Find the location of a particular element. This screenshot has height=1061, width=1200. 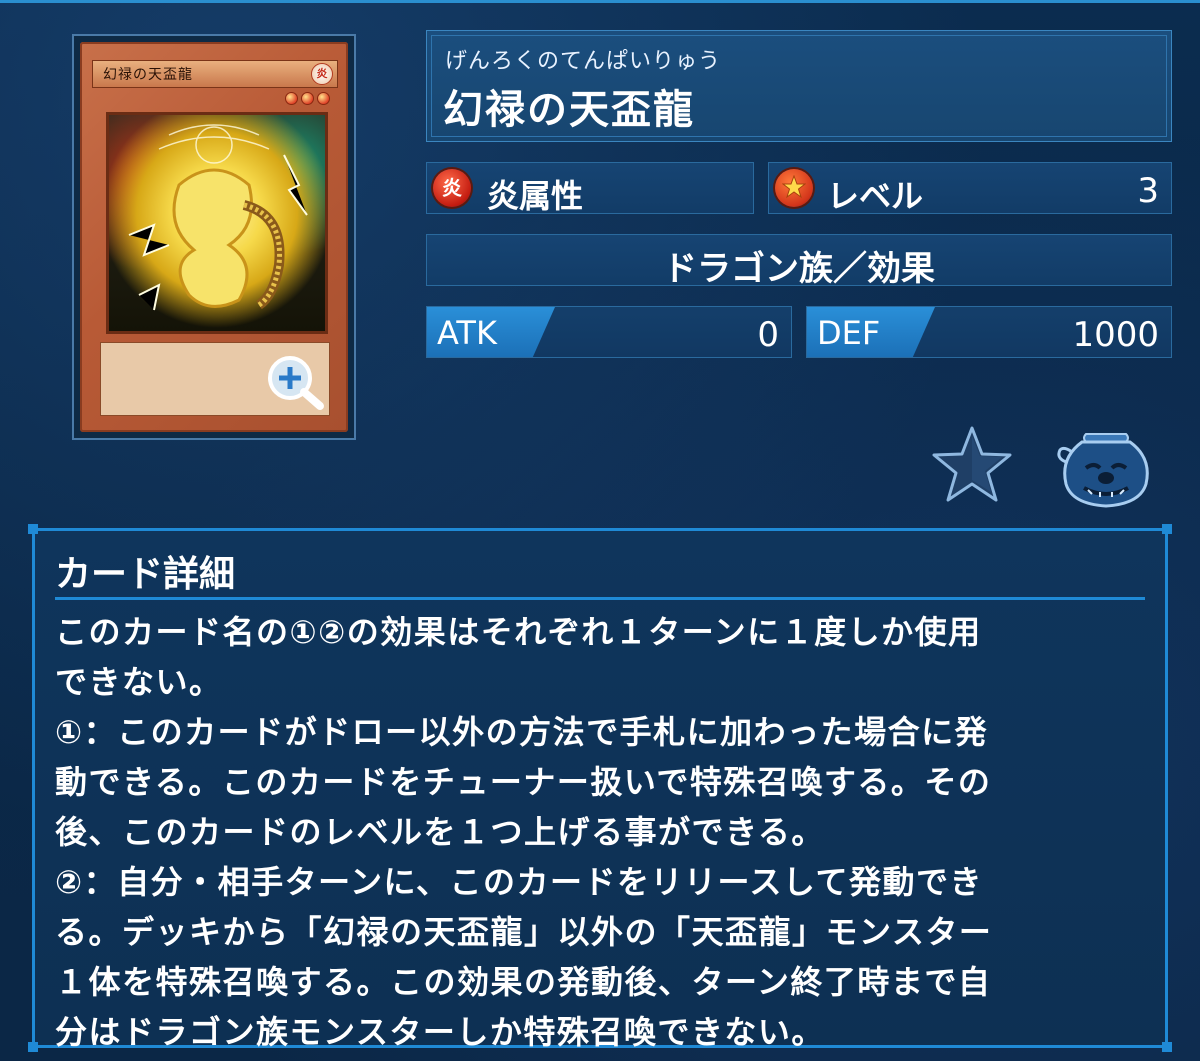

atk-label: ATK is located at coordinates (467, 333).